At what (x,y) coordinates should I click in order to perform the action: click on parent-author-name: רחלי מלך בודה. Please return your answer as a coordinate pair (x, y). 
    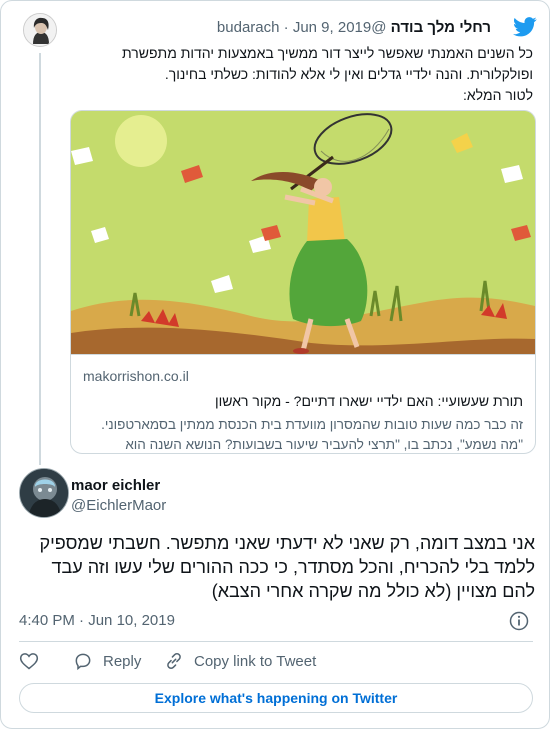
    Looking at the image, I should click on (441, 27).